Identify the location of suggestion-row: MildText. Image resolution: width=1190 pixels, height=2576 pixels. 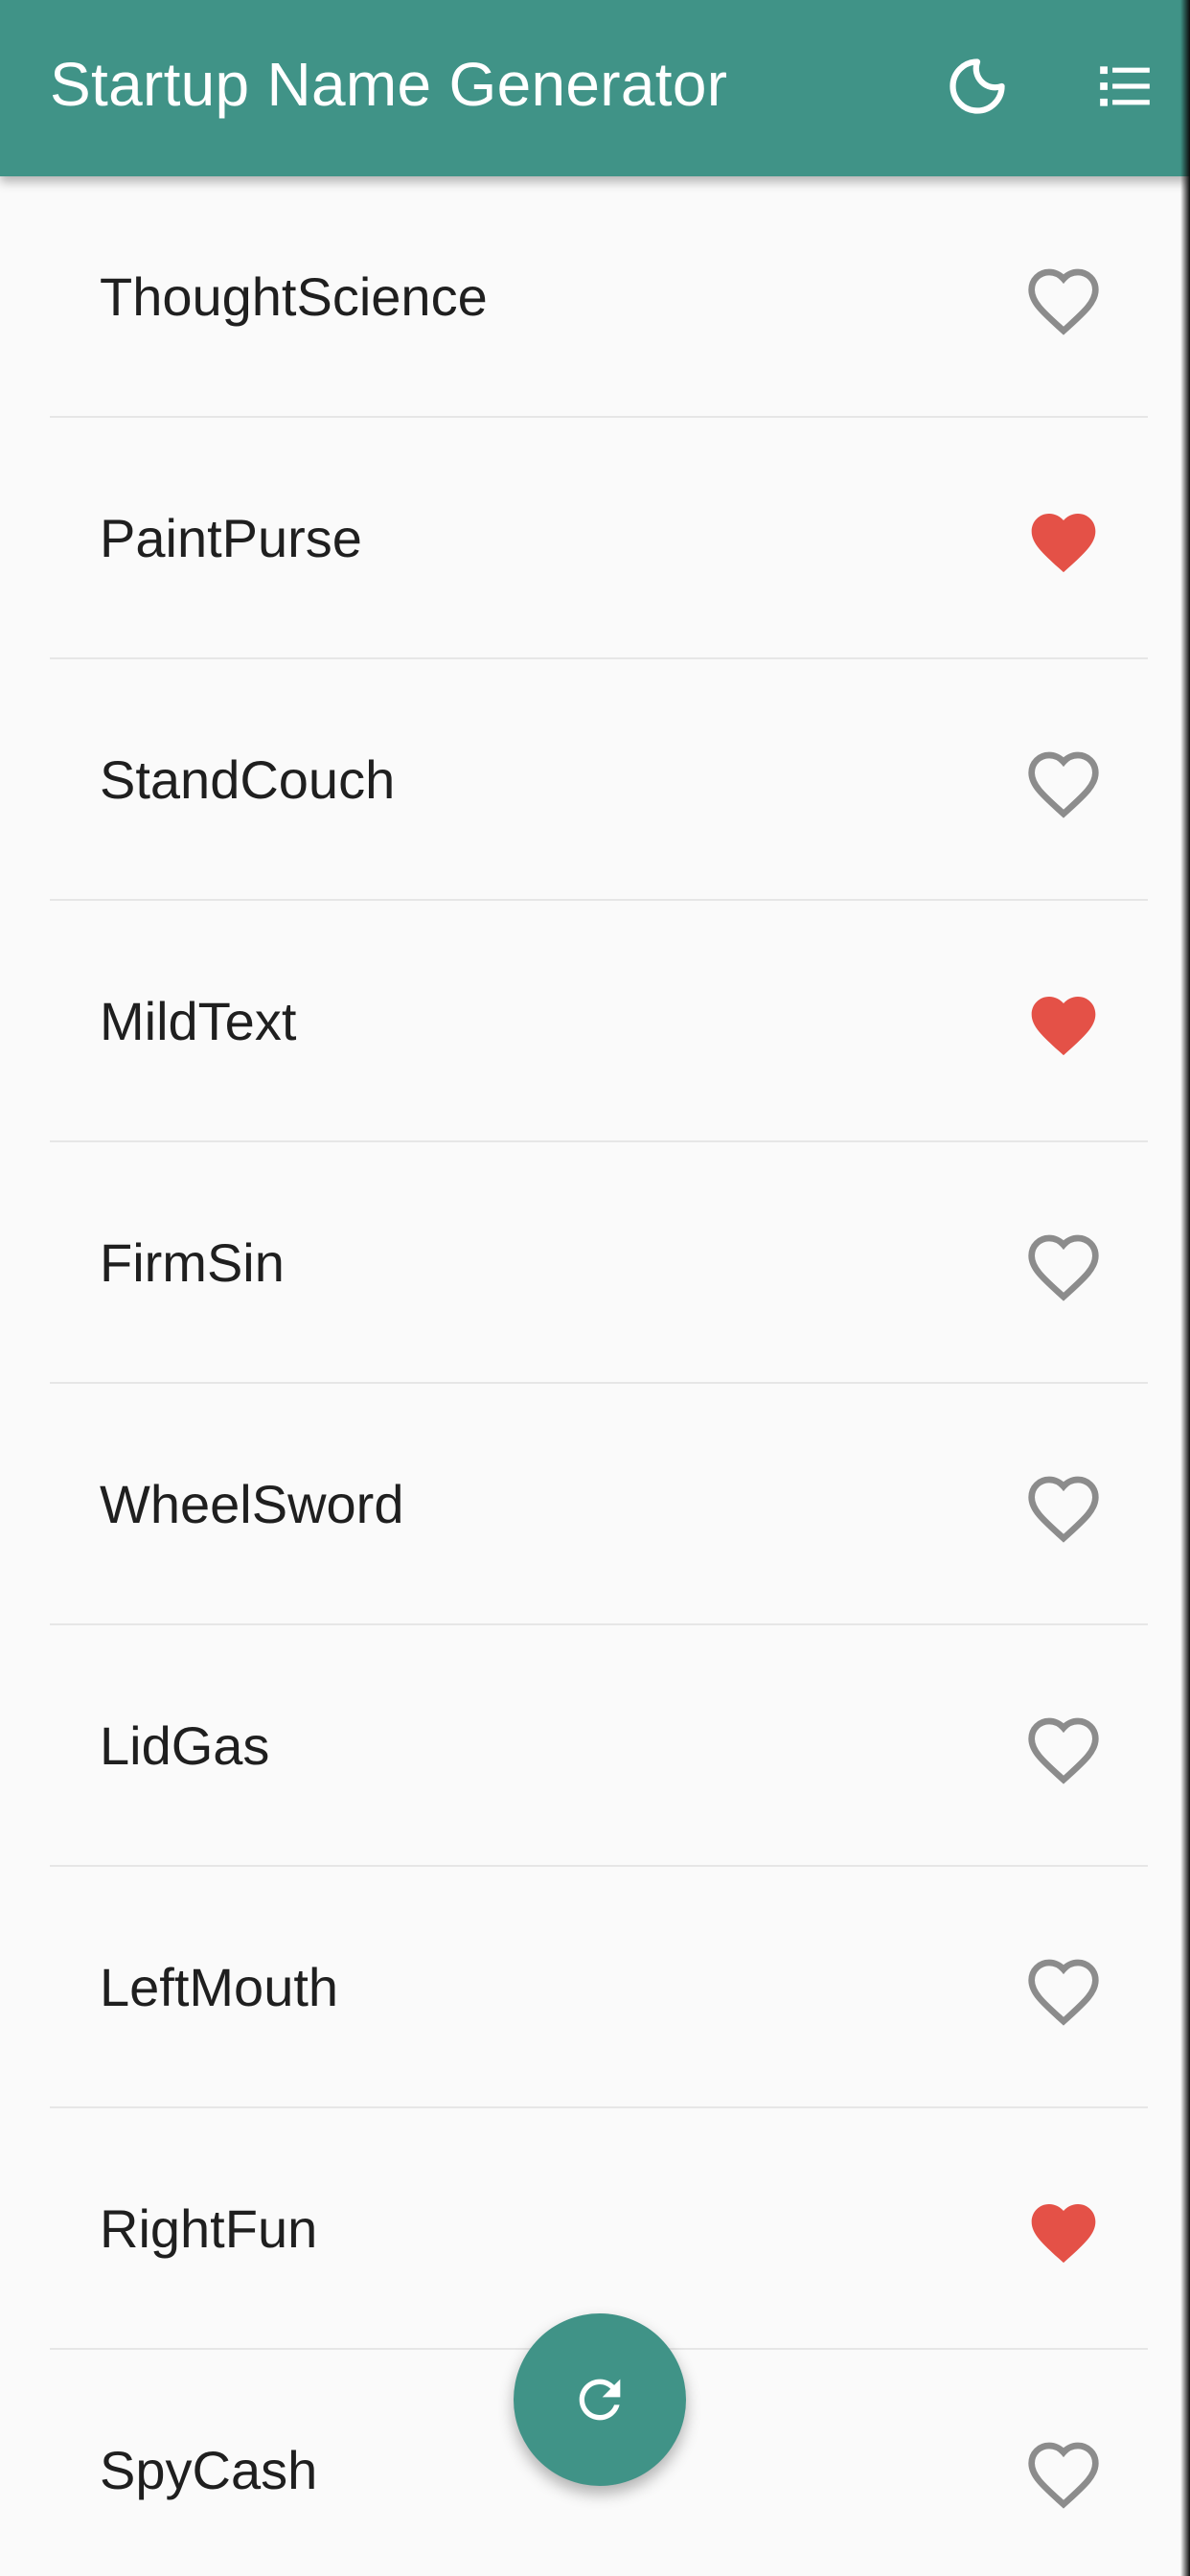
(595, 1021).